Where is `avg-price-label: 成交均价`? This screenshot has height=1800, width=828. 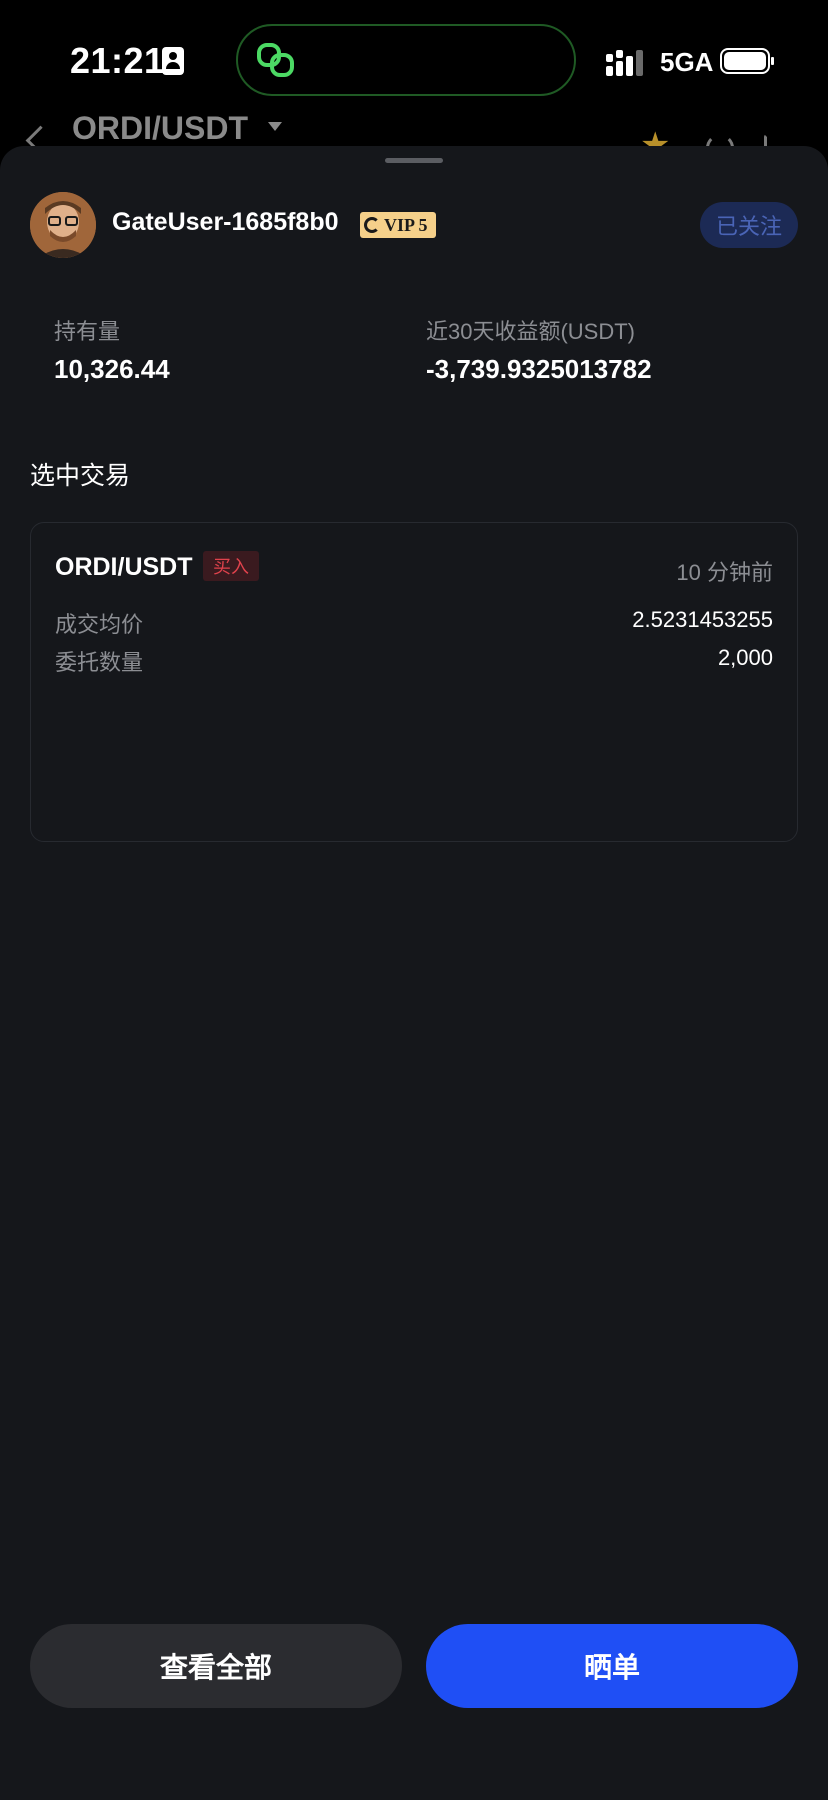
avg-price-label: 成交均价 is located at coordinates (99, 624).